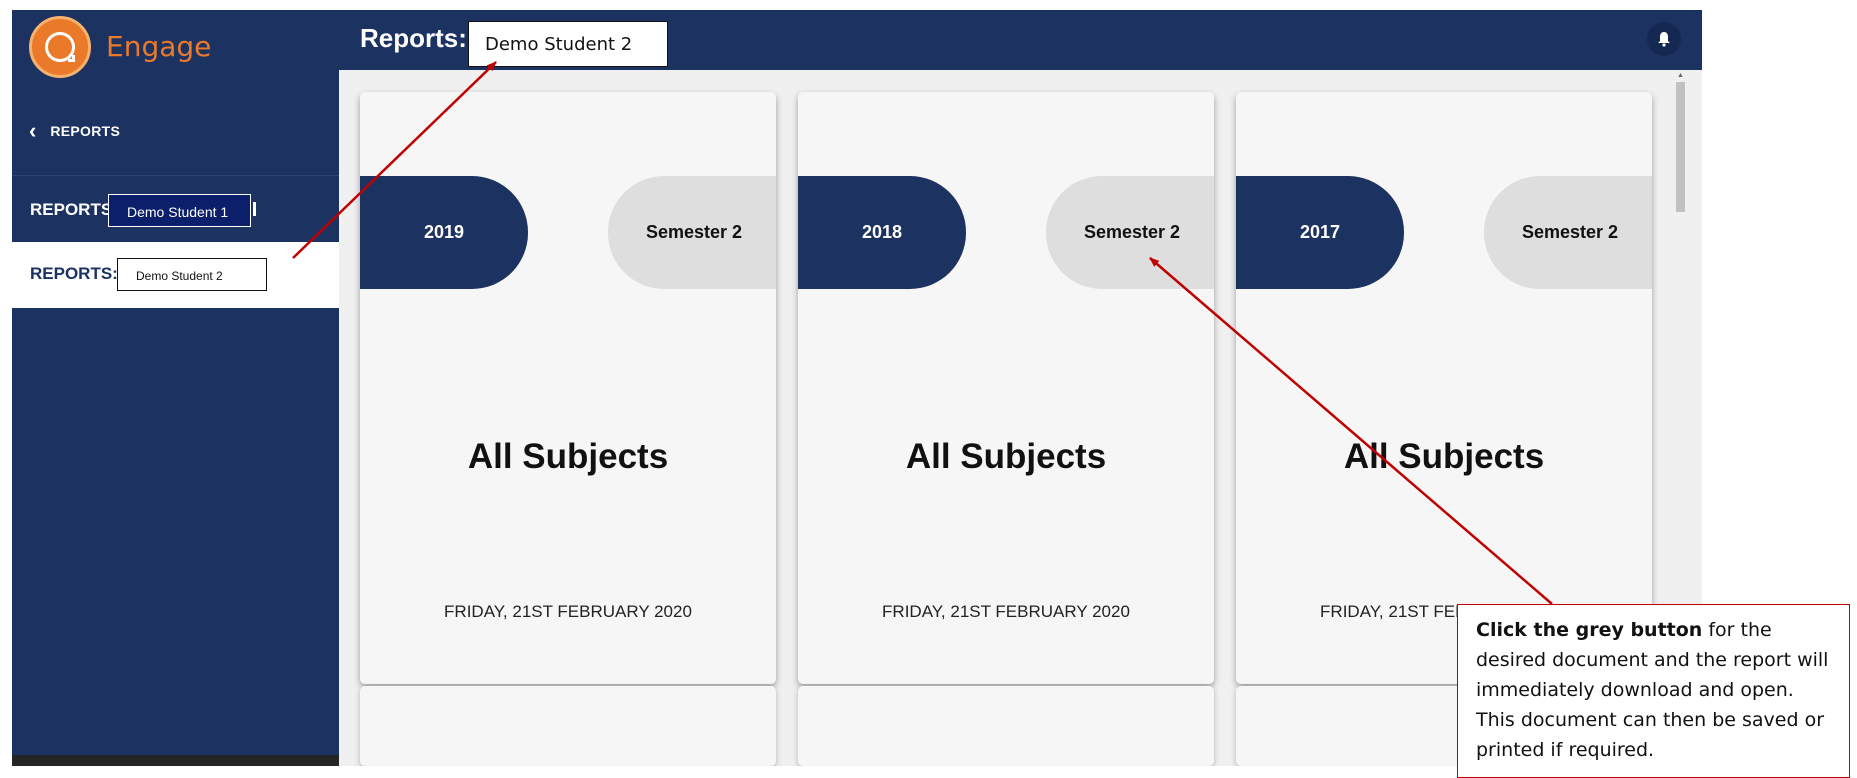 This screenshot has width=1857, height=778. Describe the element at coordinates (444, 232) in the screenshot. I see `year-button: 2019` at that location.